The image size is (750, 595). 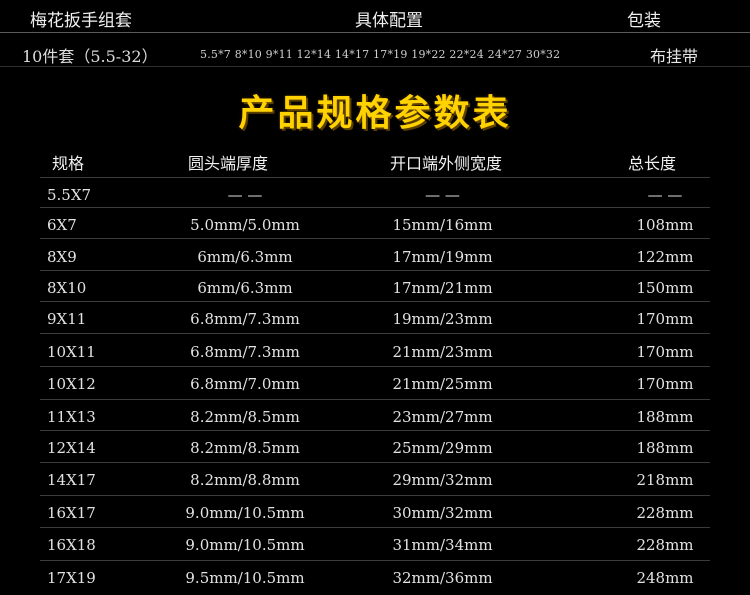 What do you see at coordinates (62, 225) in the screenshot?
I see `cell-spec: 6X7` at bounding box center [62, 225].